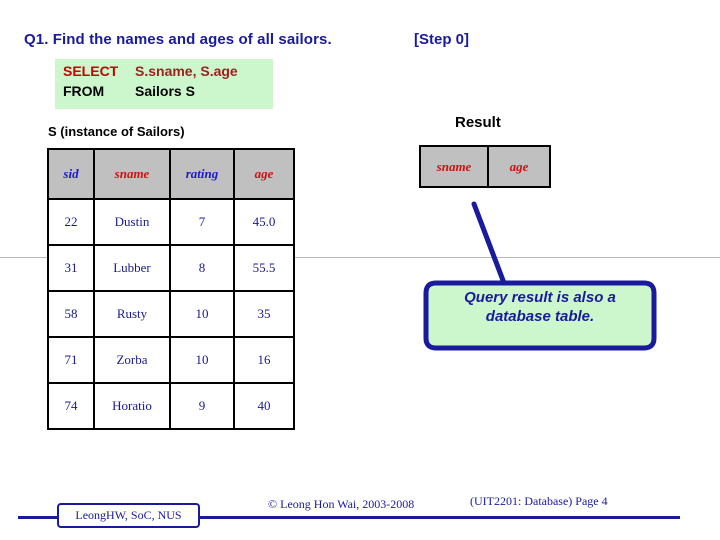  I want to click on column-header-rating: rating, so click(202, 174).